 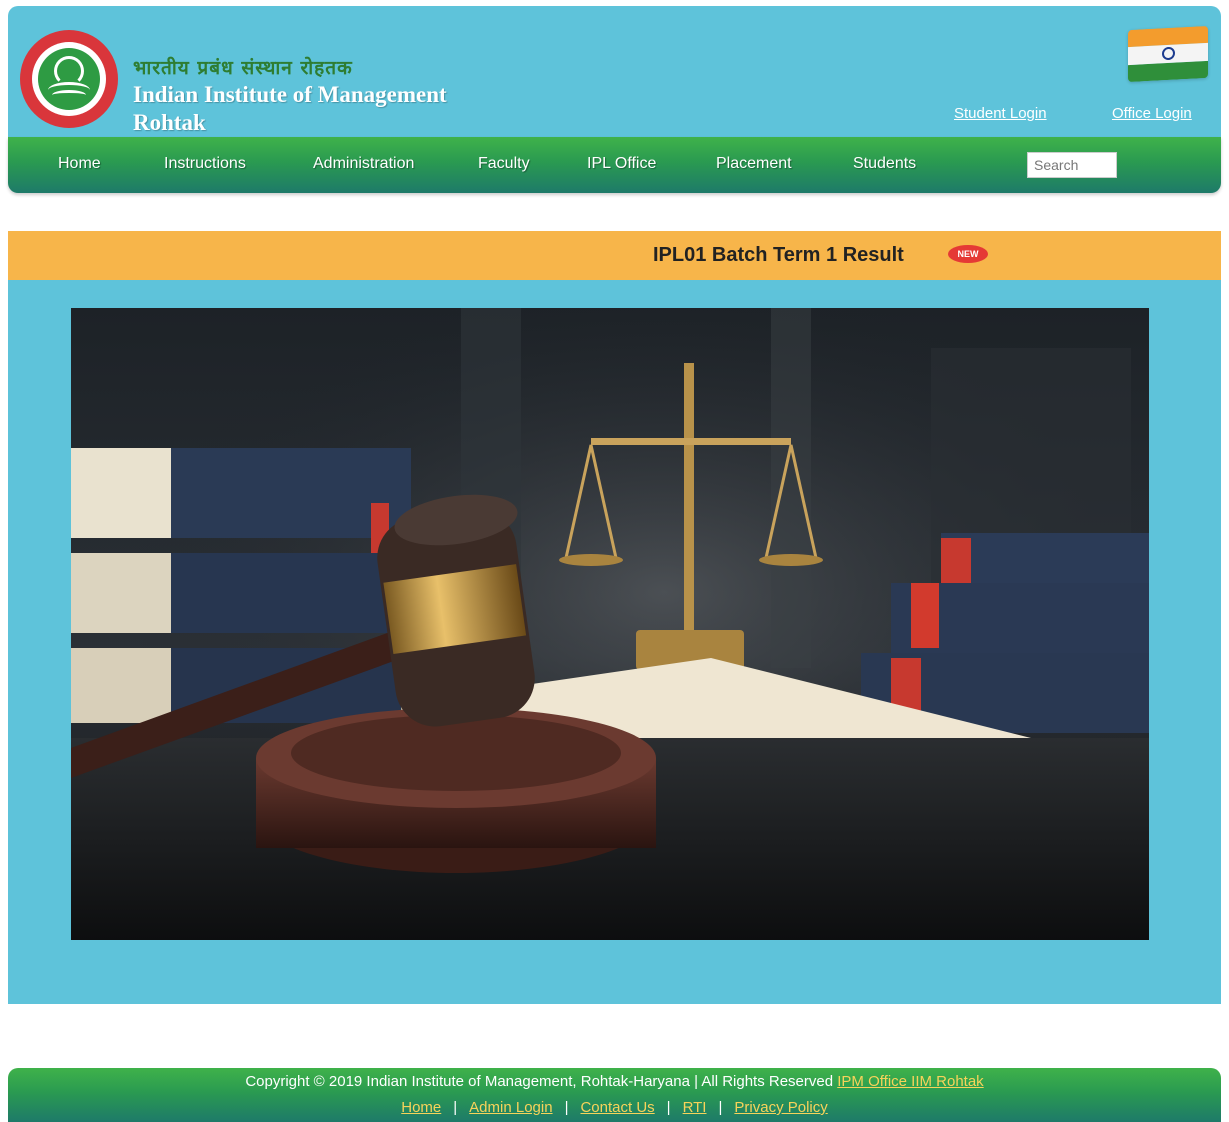 I want to click on announcement-banner: IPL01 Batch Term 1 Result NEW, so click(x=614, y=255).